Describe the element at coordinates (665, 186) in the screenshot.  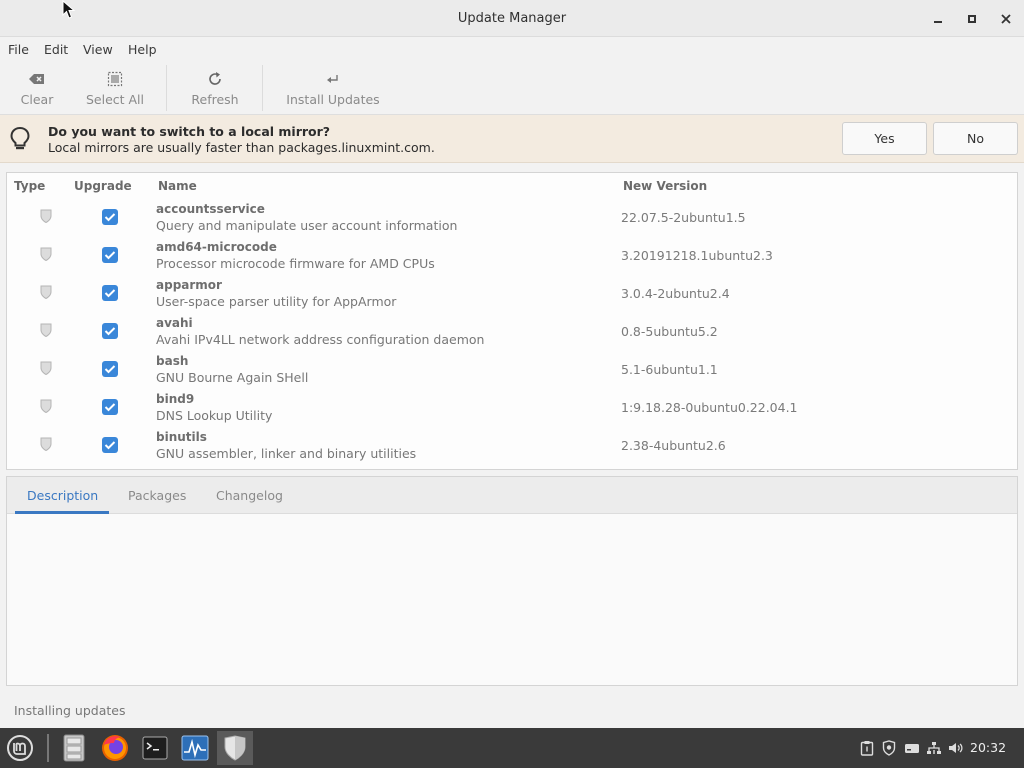
I see `column-header-version: New Version` at that location.